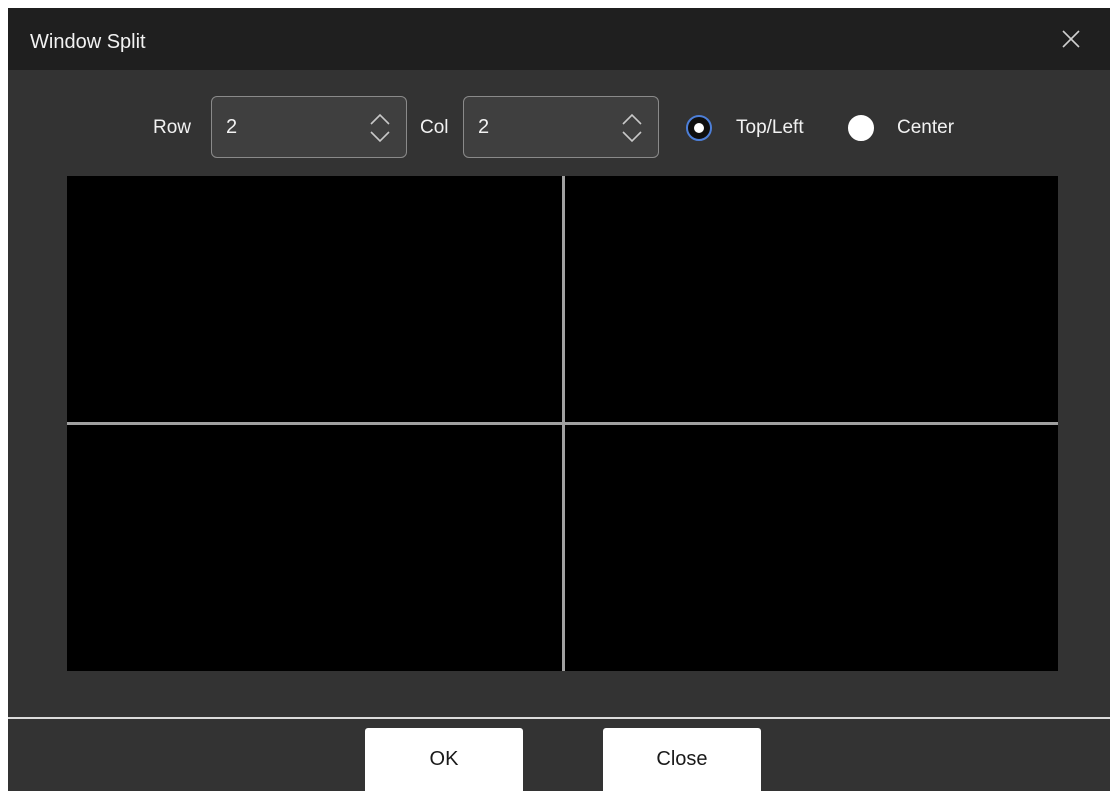 Image resolution: width=1110 pixels, height=791 pixels. I want to click on horizontal-split-line, so click(562, 423).